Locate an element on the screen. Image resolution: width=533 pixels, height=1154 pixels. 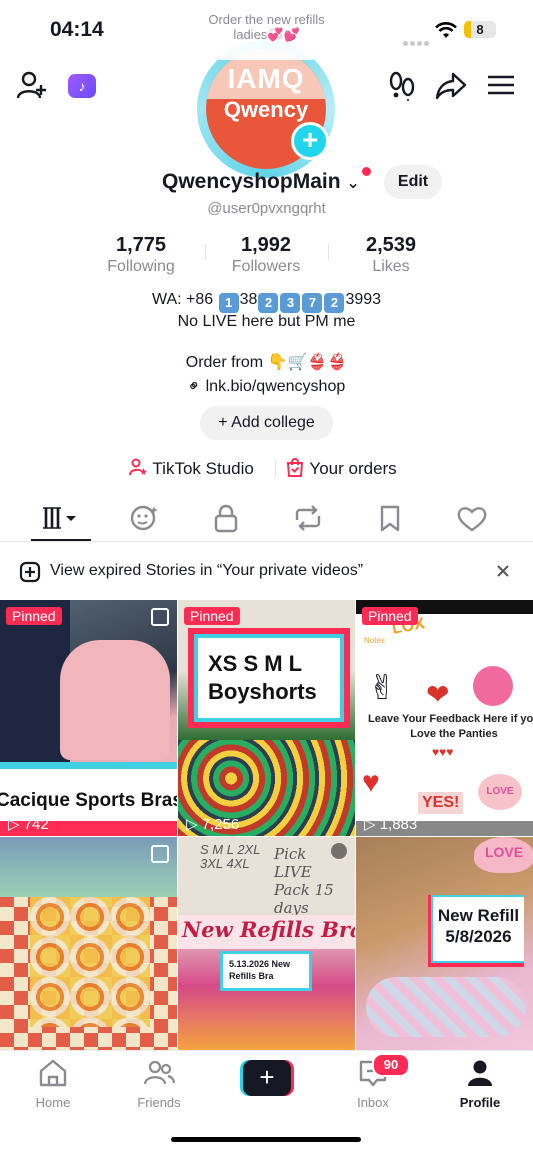
video-caption: Cacique Sports Bras is located at coordinates (88, 800).